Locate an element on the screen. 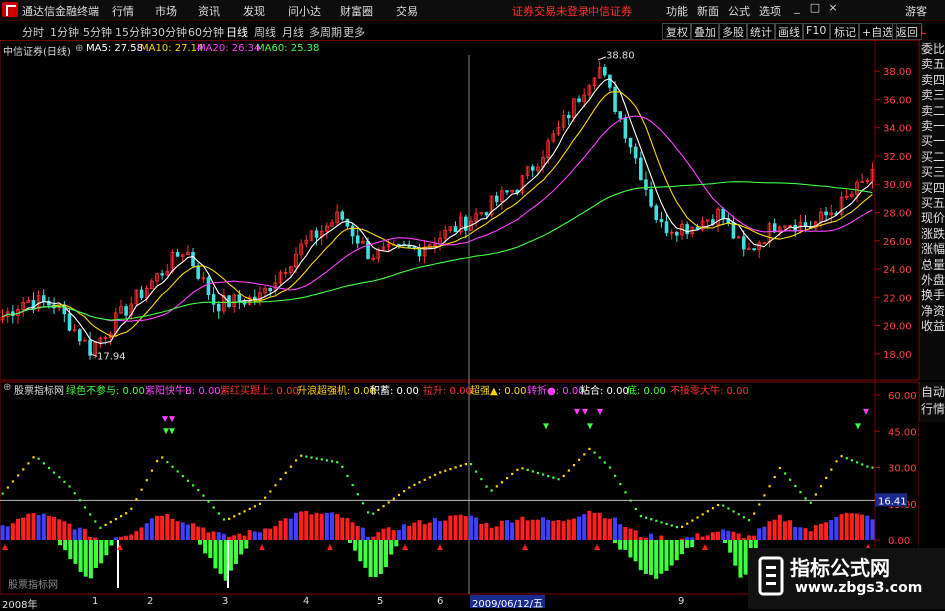 This screenshot has height=611, width=945. ma-collapse-icon: ⊕ is located at coordinates (79, 48).